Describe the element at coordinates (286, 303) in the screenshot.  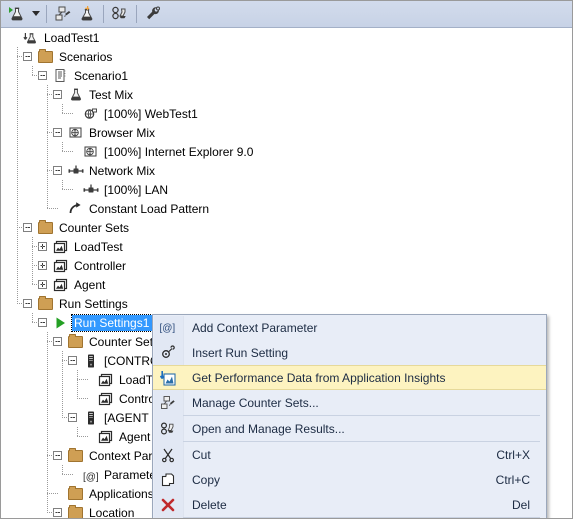
I see `tree-row: Run Settings` at that location.